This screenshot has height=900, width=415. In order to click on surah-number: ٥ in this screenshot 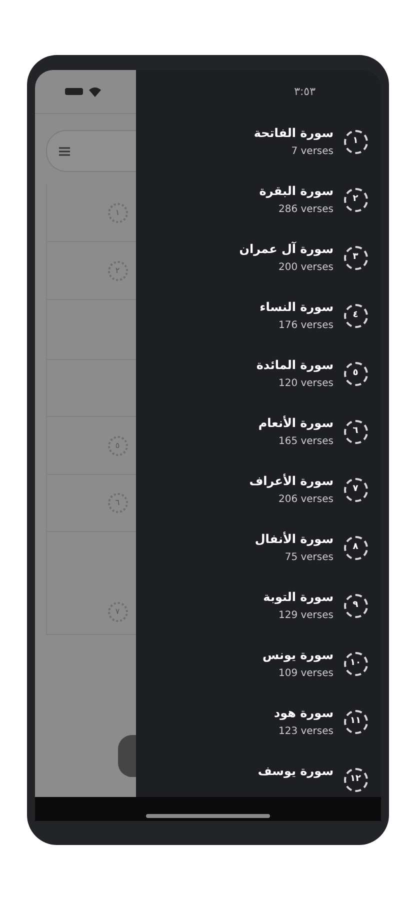, I will do `click(356, 374)`.